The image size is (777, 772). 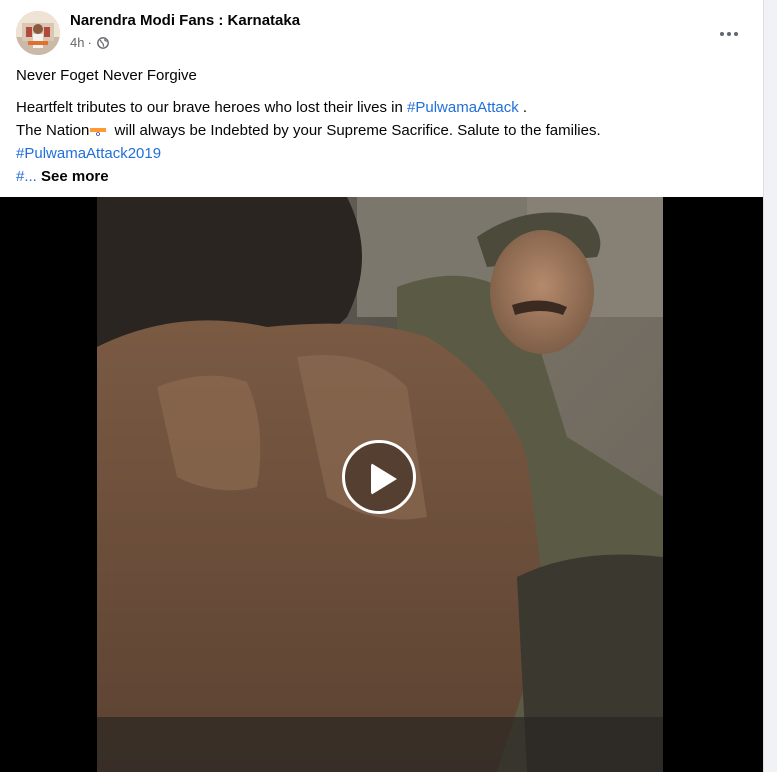 I want to click on more-options-button, so click(x=729, y=34).